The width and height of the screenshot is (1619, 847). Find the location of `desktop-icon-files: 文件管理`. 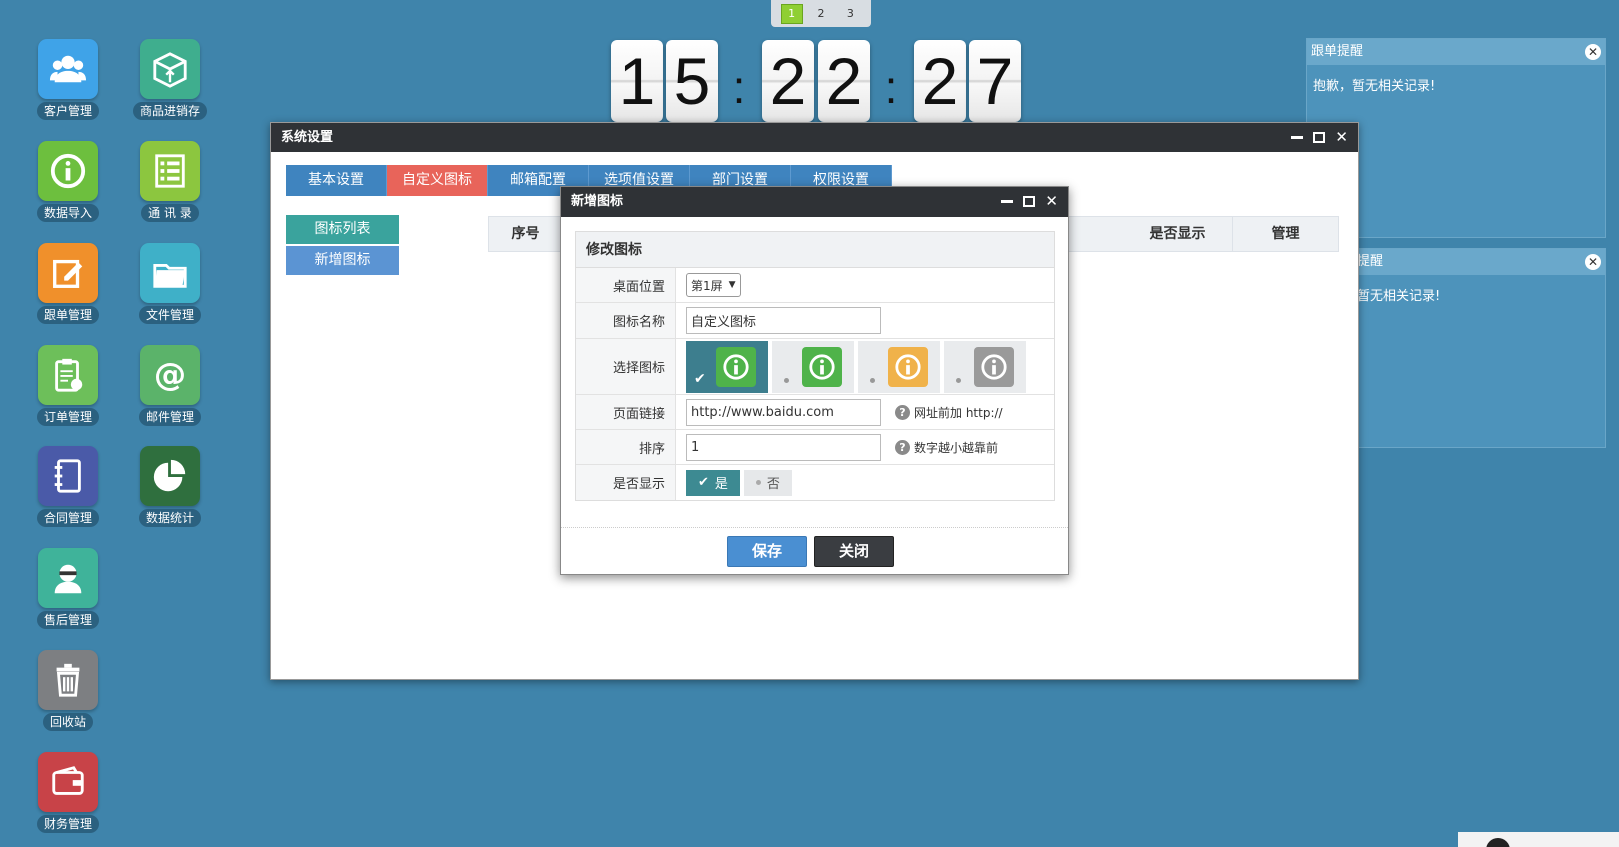

desktop-icon-files: 文件管理 is located at coordinates (170, 283).